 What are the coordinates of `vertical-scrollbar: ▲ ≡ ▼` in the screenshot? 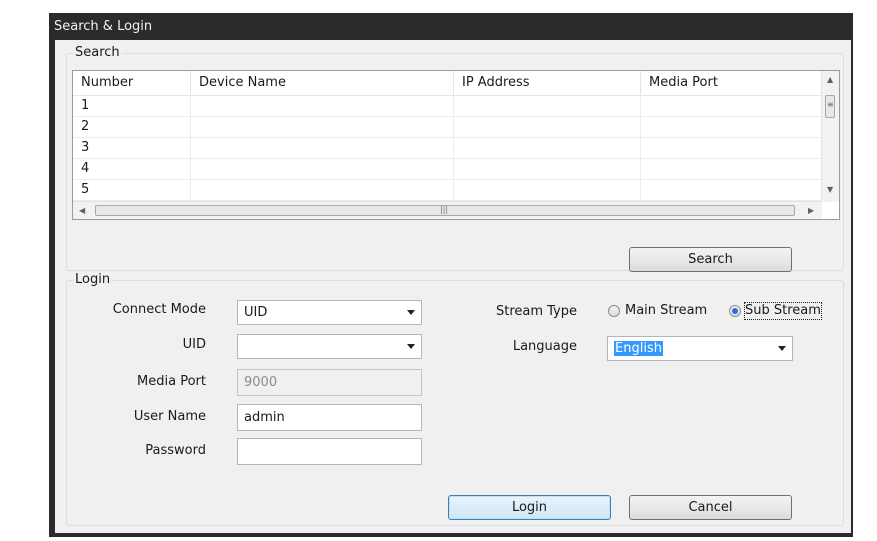 It's located at (830, 136).